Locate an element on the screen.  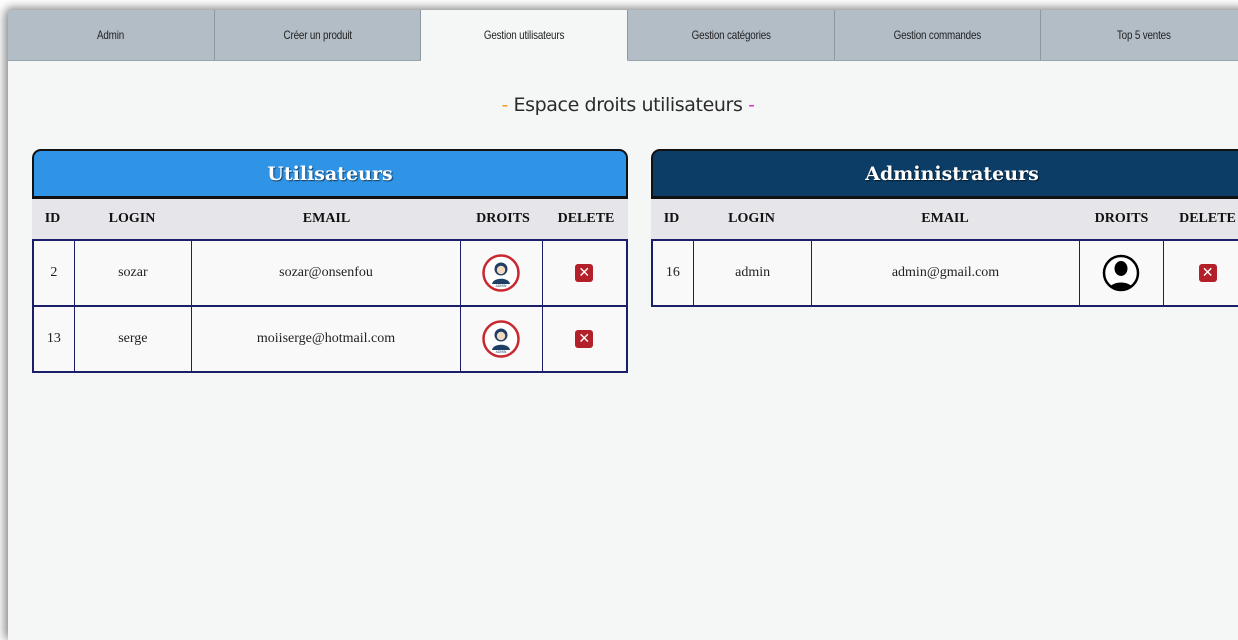
table-row: 13 serge moiiserge@hotmail.com ADMIN ✕ is located at coordinates (330, 339).